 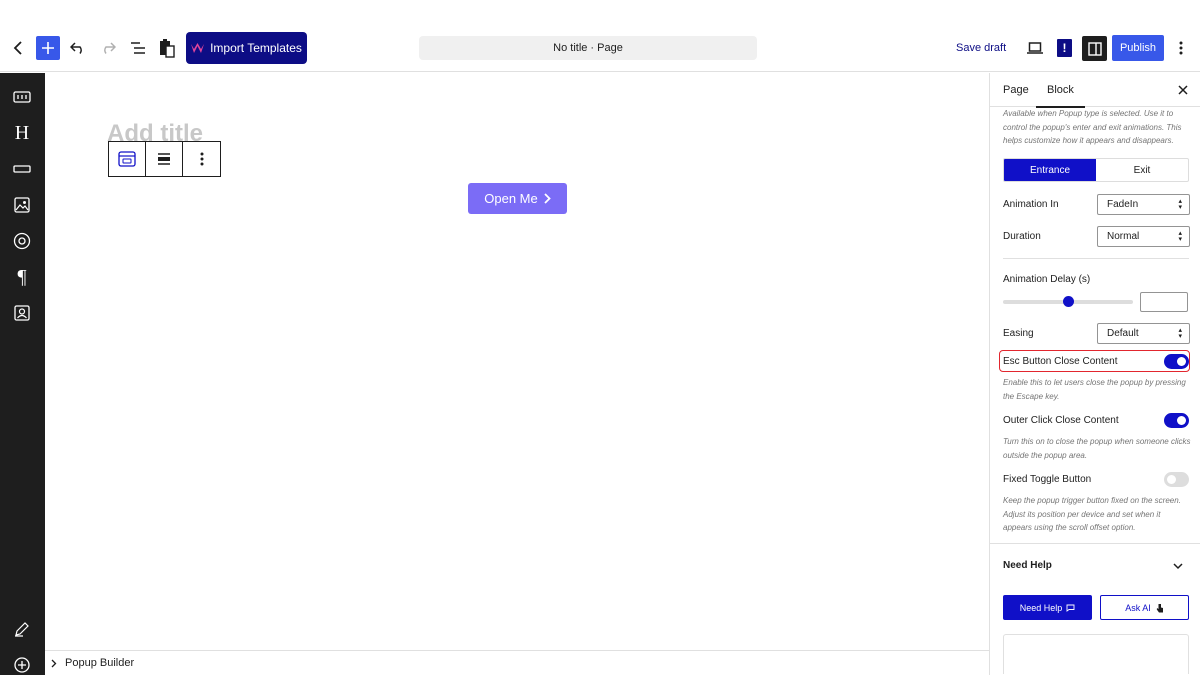 I want to click on animation-delay-slider, so click(x=1068, y=301).